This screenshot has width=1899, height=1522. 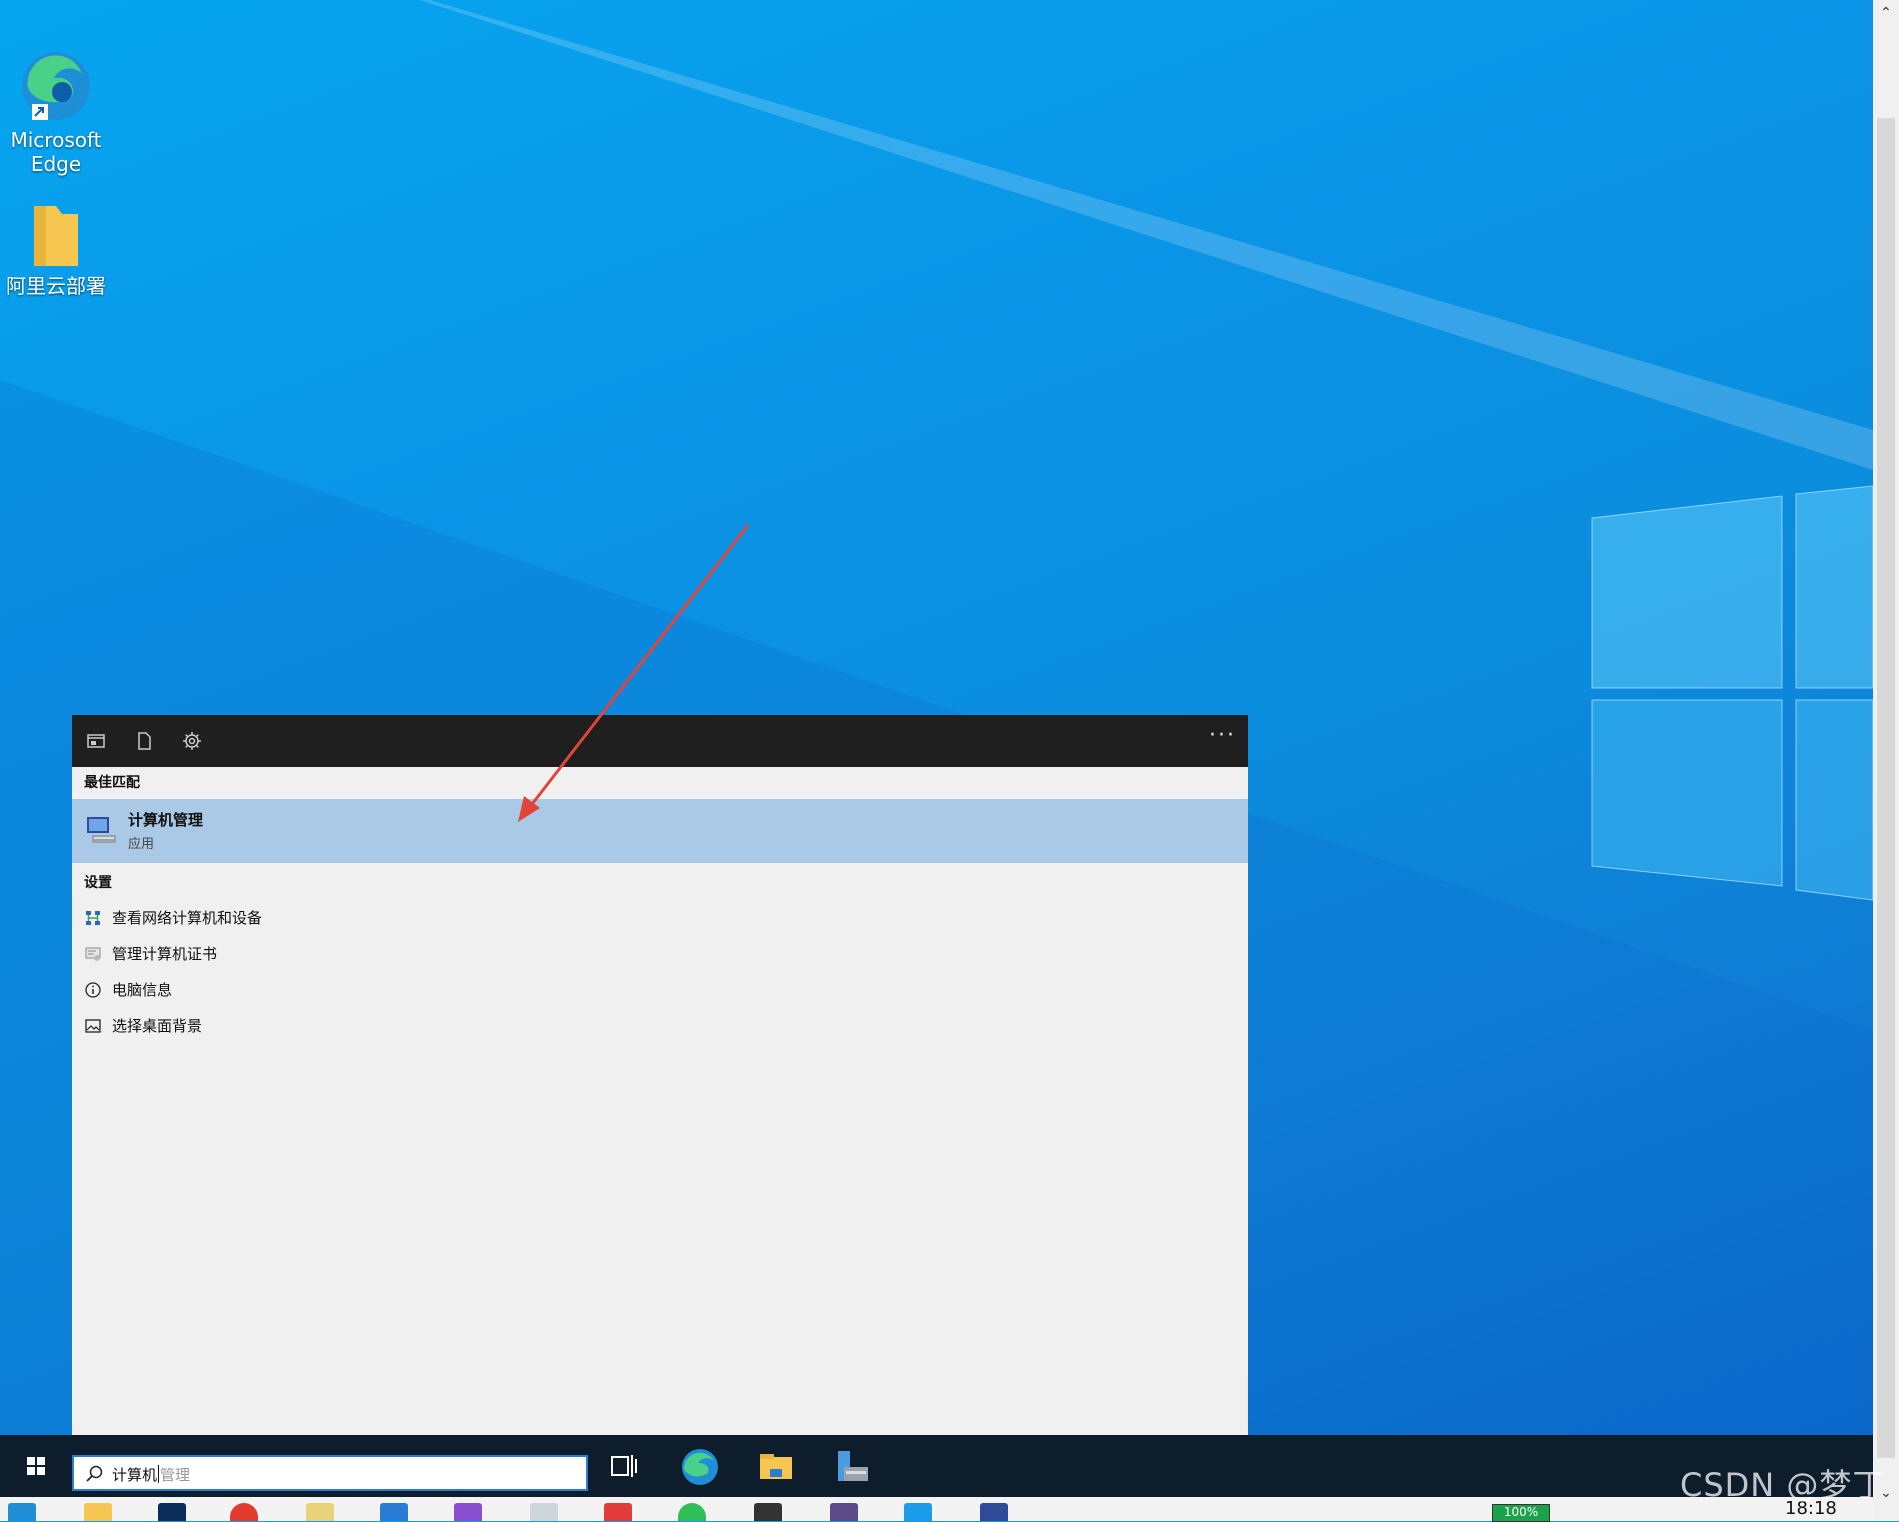 What do you see at coordinates (172, 1512) in the screenshot?
I see `photoshop-icon` at bounding box center [172, 1512].